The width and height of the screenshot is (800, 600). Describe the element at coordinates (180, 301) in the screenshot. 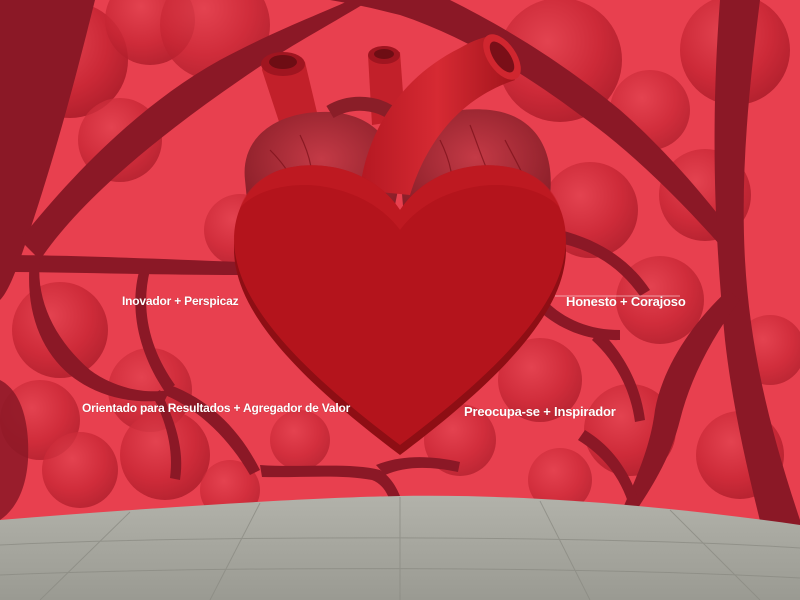

I see `label-innovative-perceptive: Inovador + Perspicaz` at that location.